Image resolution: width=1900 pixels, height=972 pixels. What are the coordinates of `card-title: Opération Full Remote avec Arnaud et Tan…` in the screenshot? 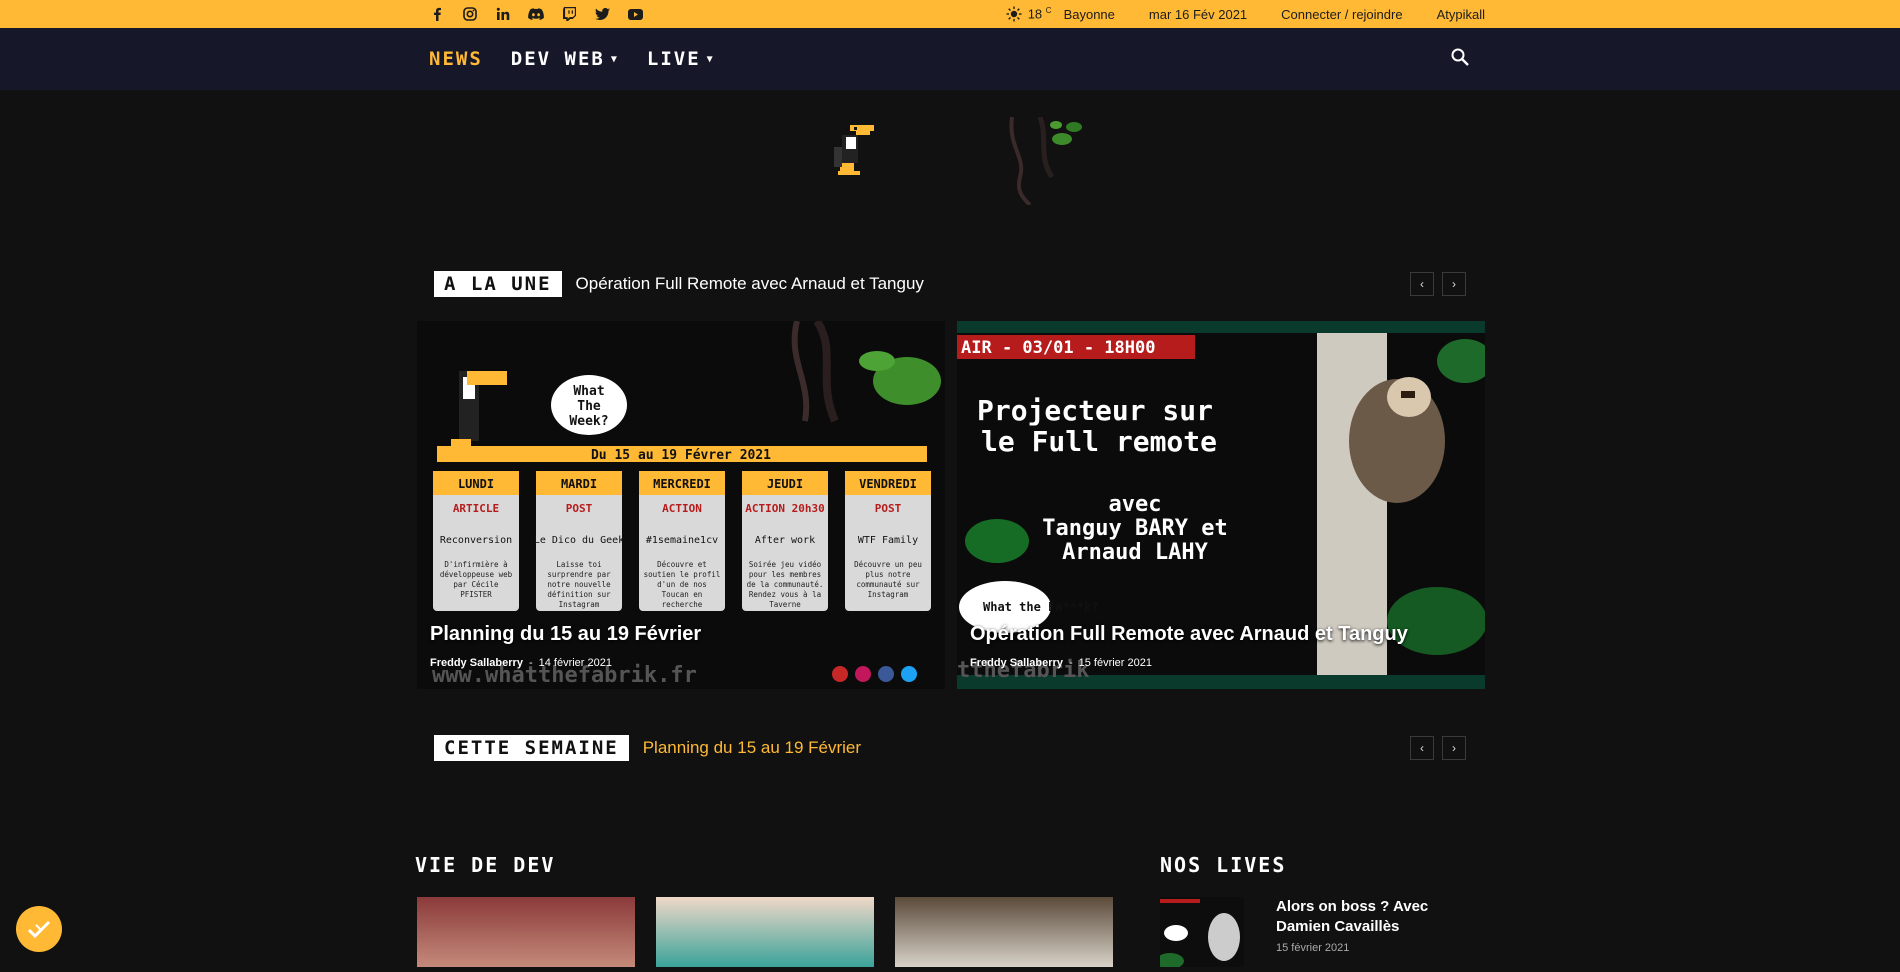 It's located at (1189, 634).